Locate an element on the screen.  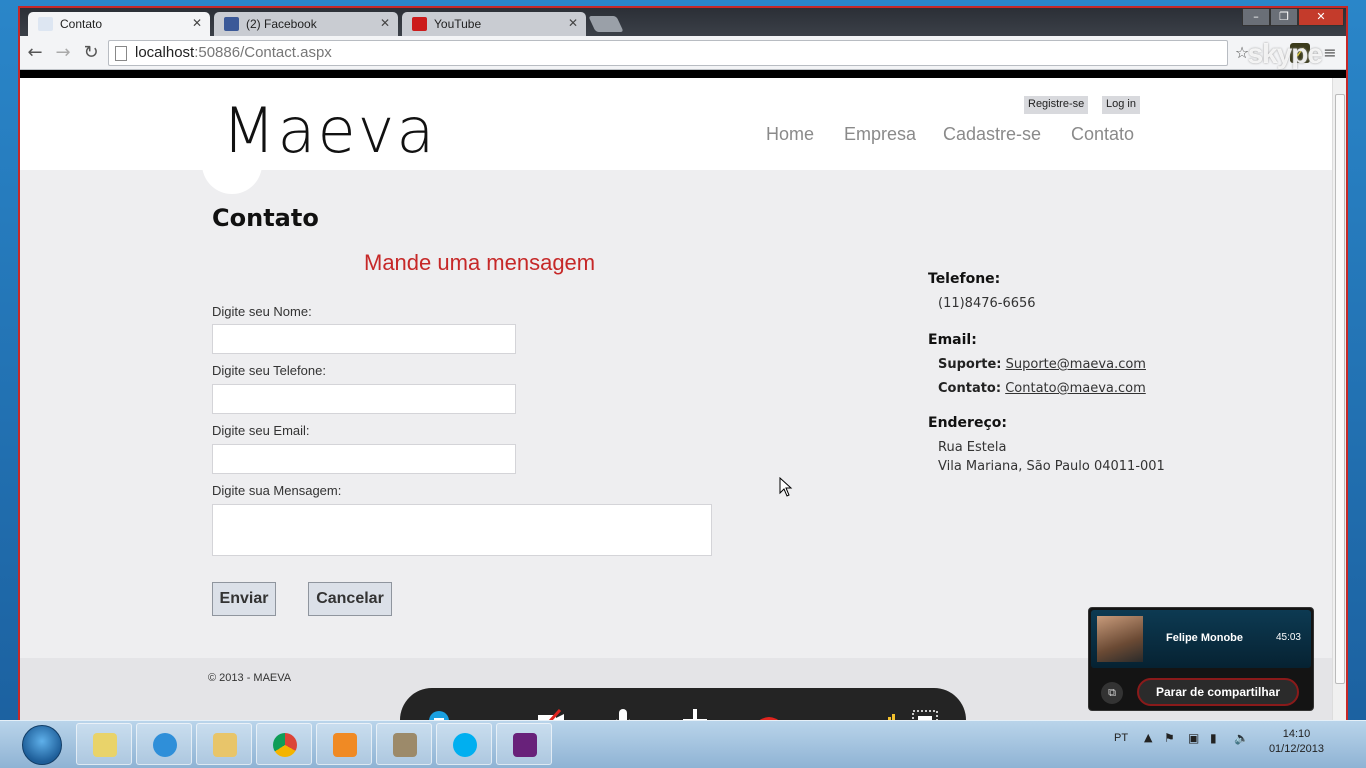
language-indicator: PT is located at coordinates (1121, 738).